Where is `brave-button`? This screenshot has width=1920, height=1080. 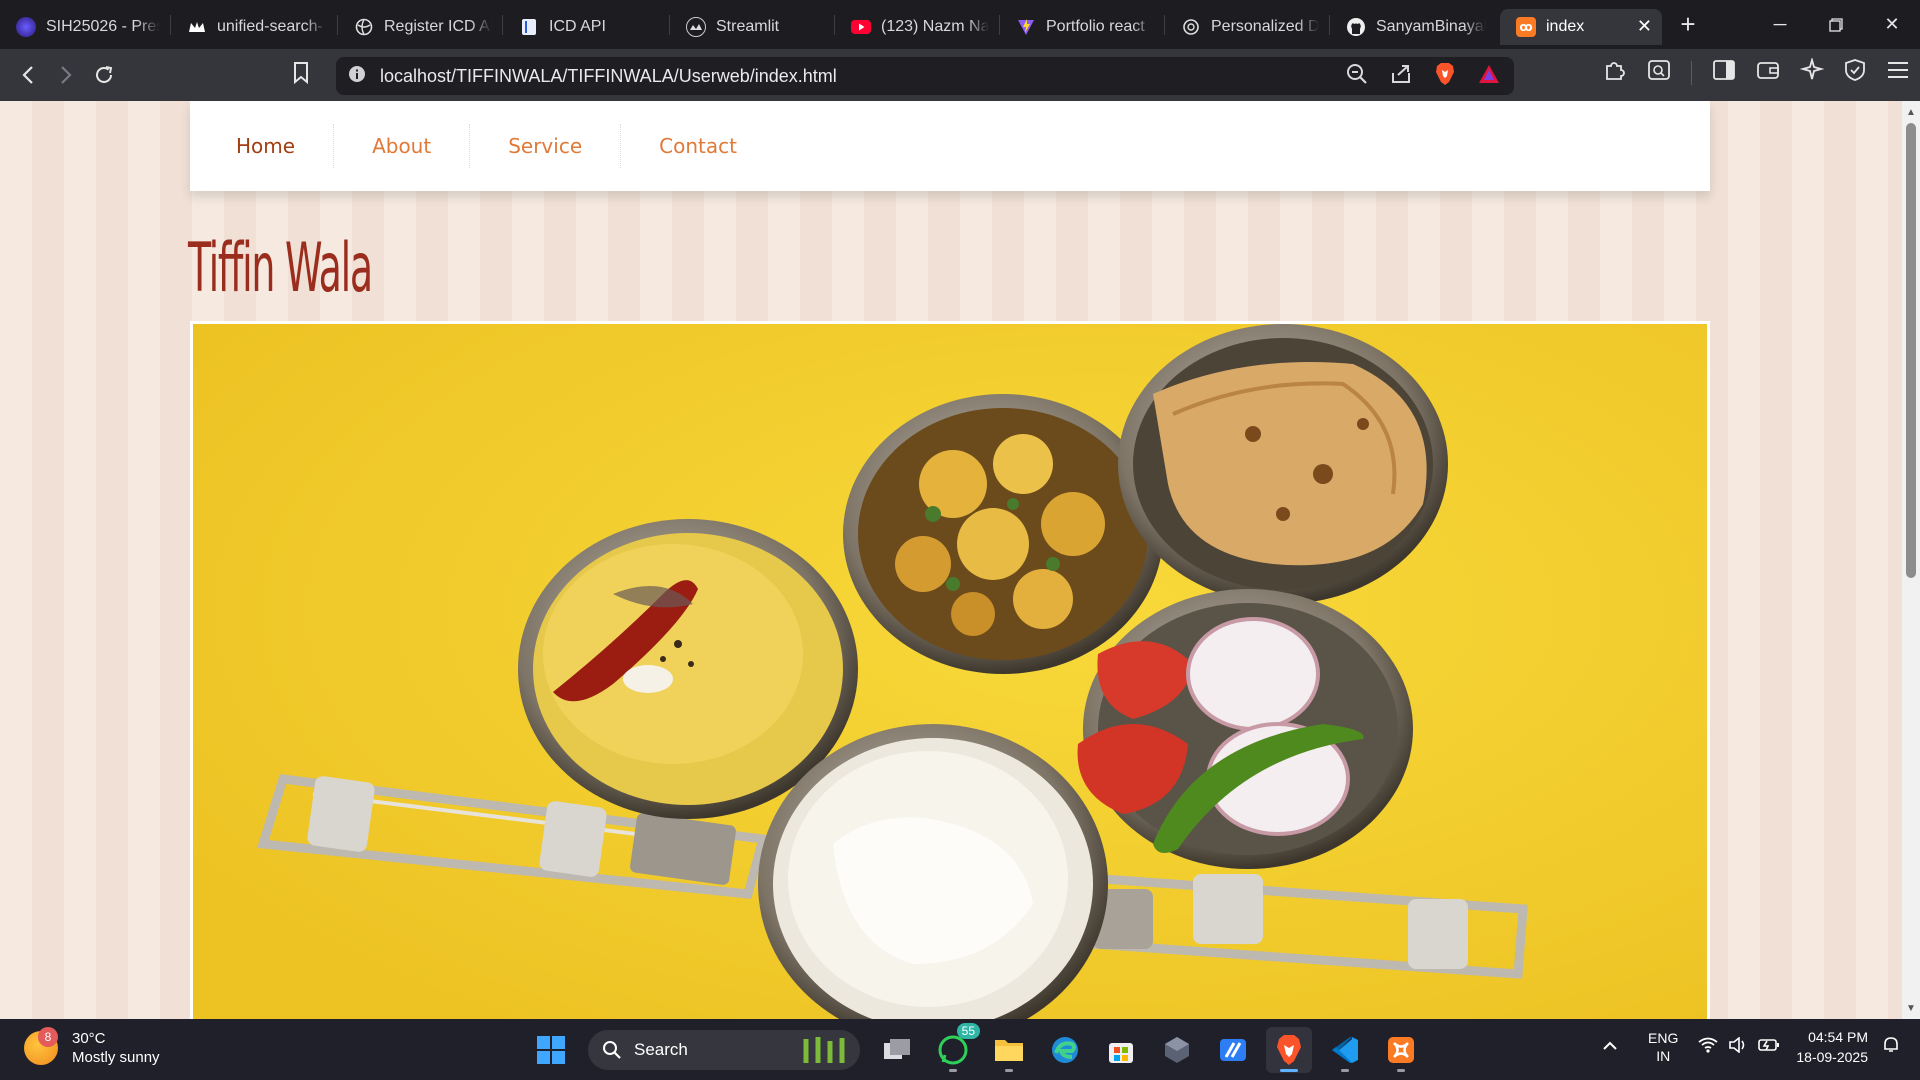 brave-button is located at coordinates (1289, 1050).